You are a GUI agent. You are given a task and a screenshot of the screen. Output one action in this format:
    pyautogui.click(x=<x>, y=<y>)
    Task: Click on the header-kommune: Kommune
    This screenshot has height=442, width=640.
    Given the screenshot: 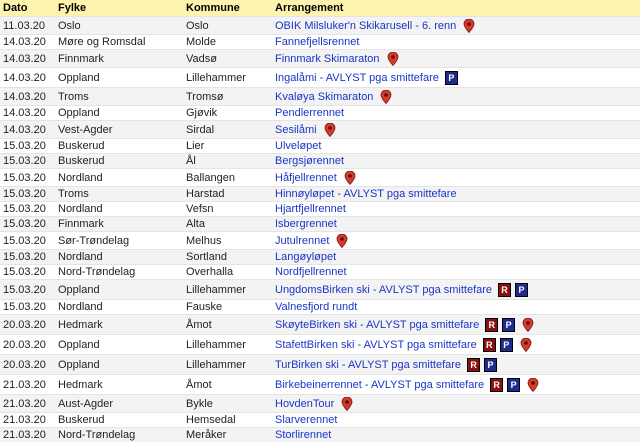 What is the action you would take?
    pyautogui.click(x=227, y=8)
    